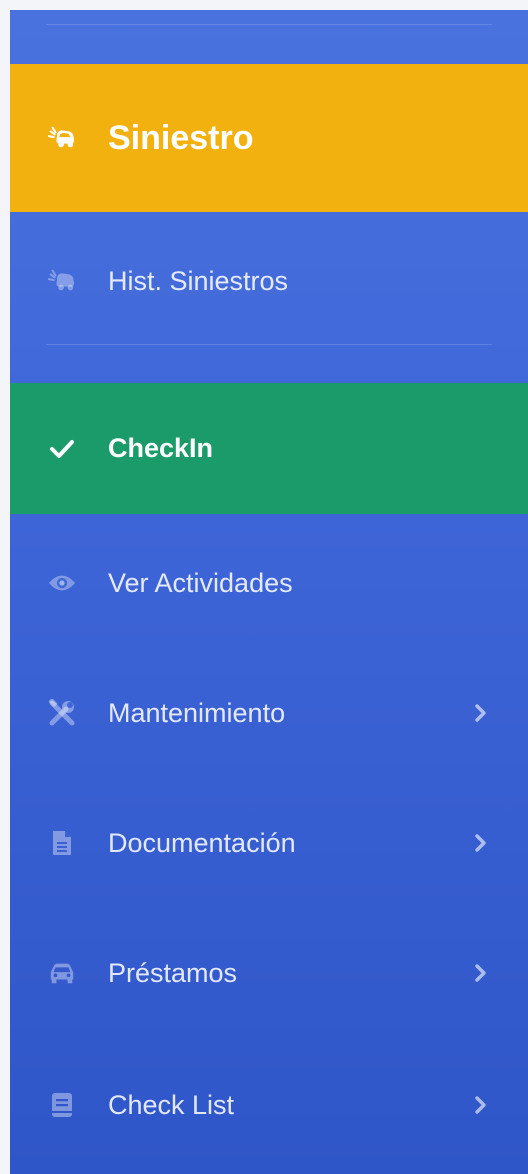 This screenshot has height=1174, width=528. What do you see at coordinates (62, 449) in the screenshot?
I see `check-icon` at bounding box center [62, 449].